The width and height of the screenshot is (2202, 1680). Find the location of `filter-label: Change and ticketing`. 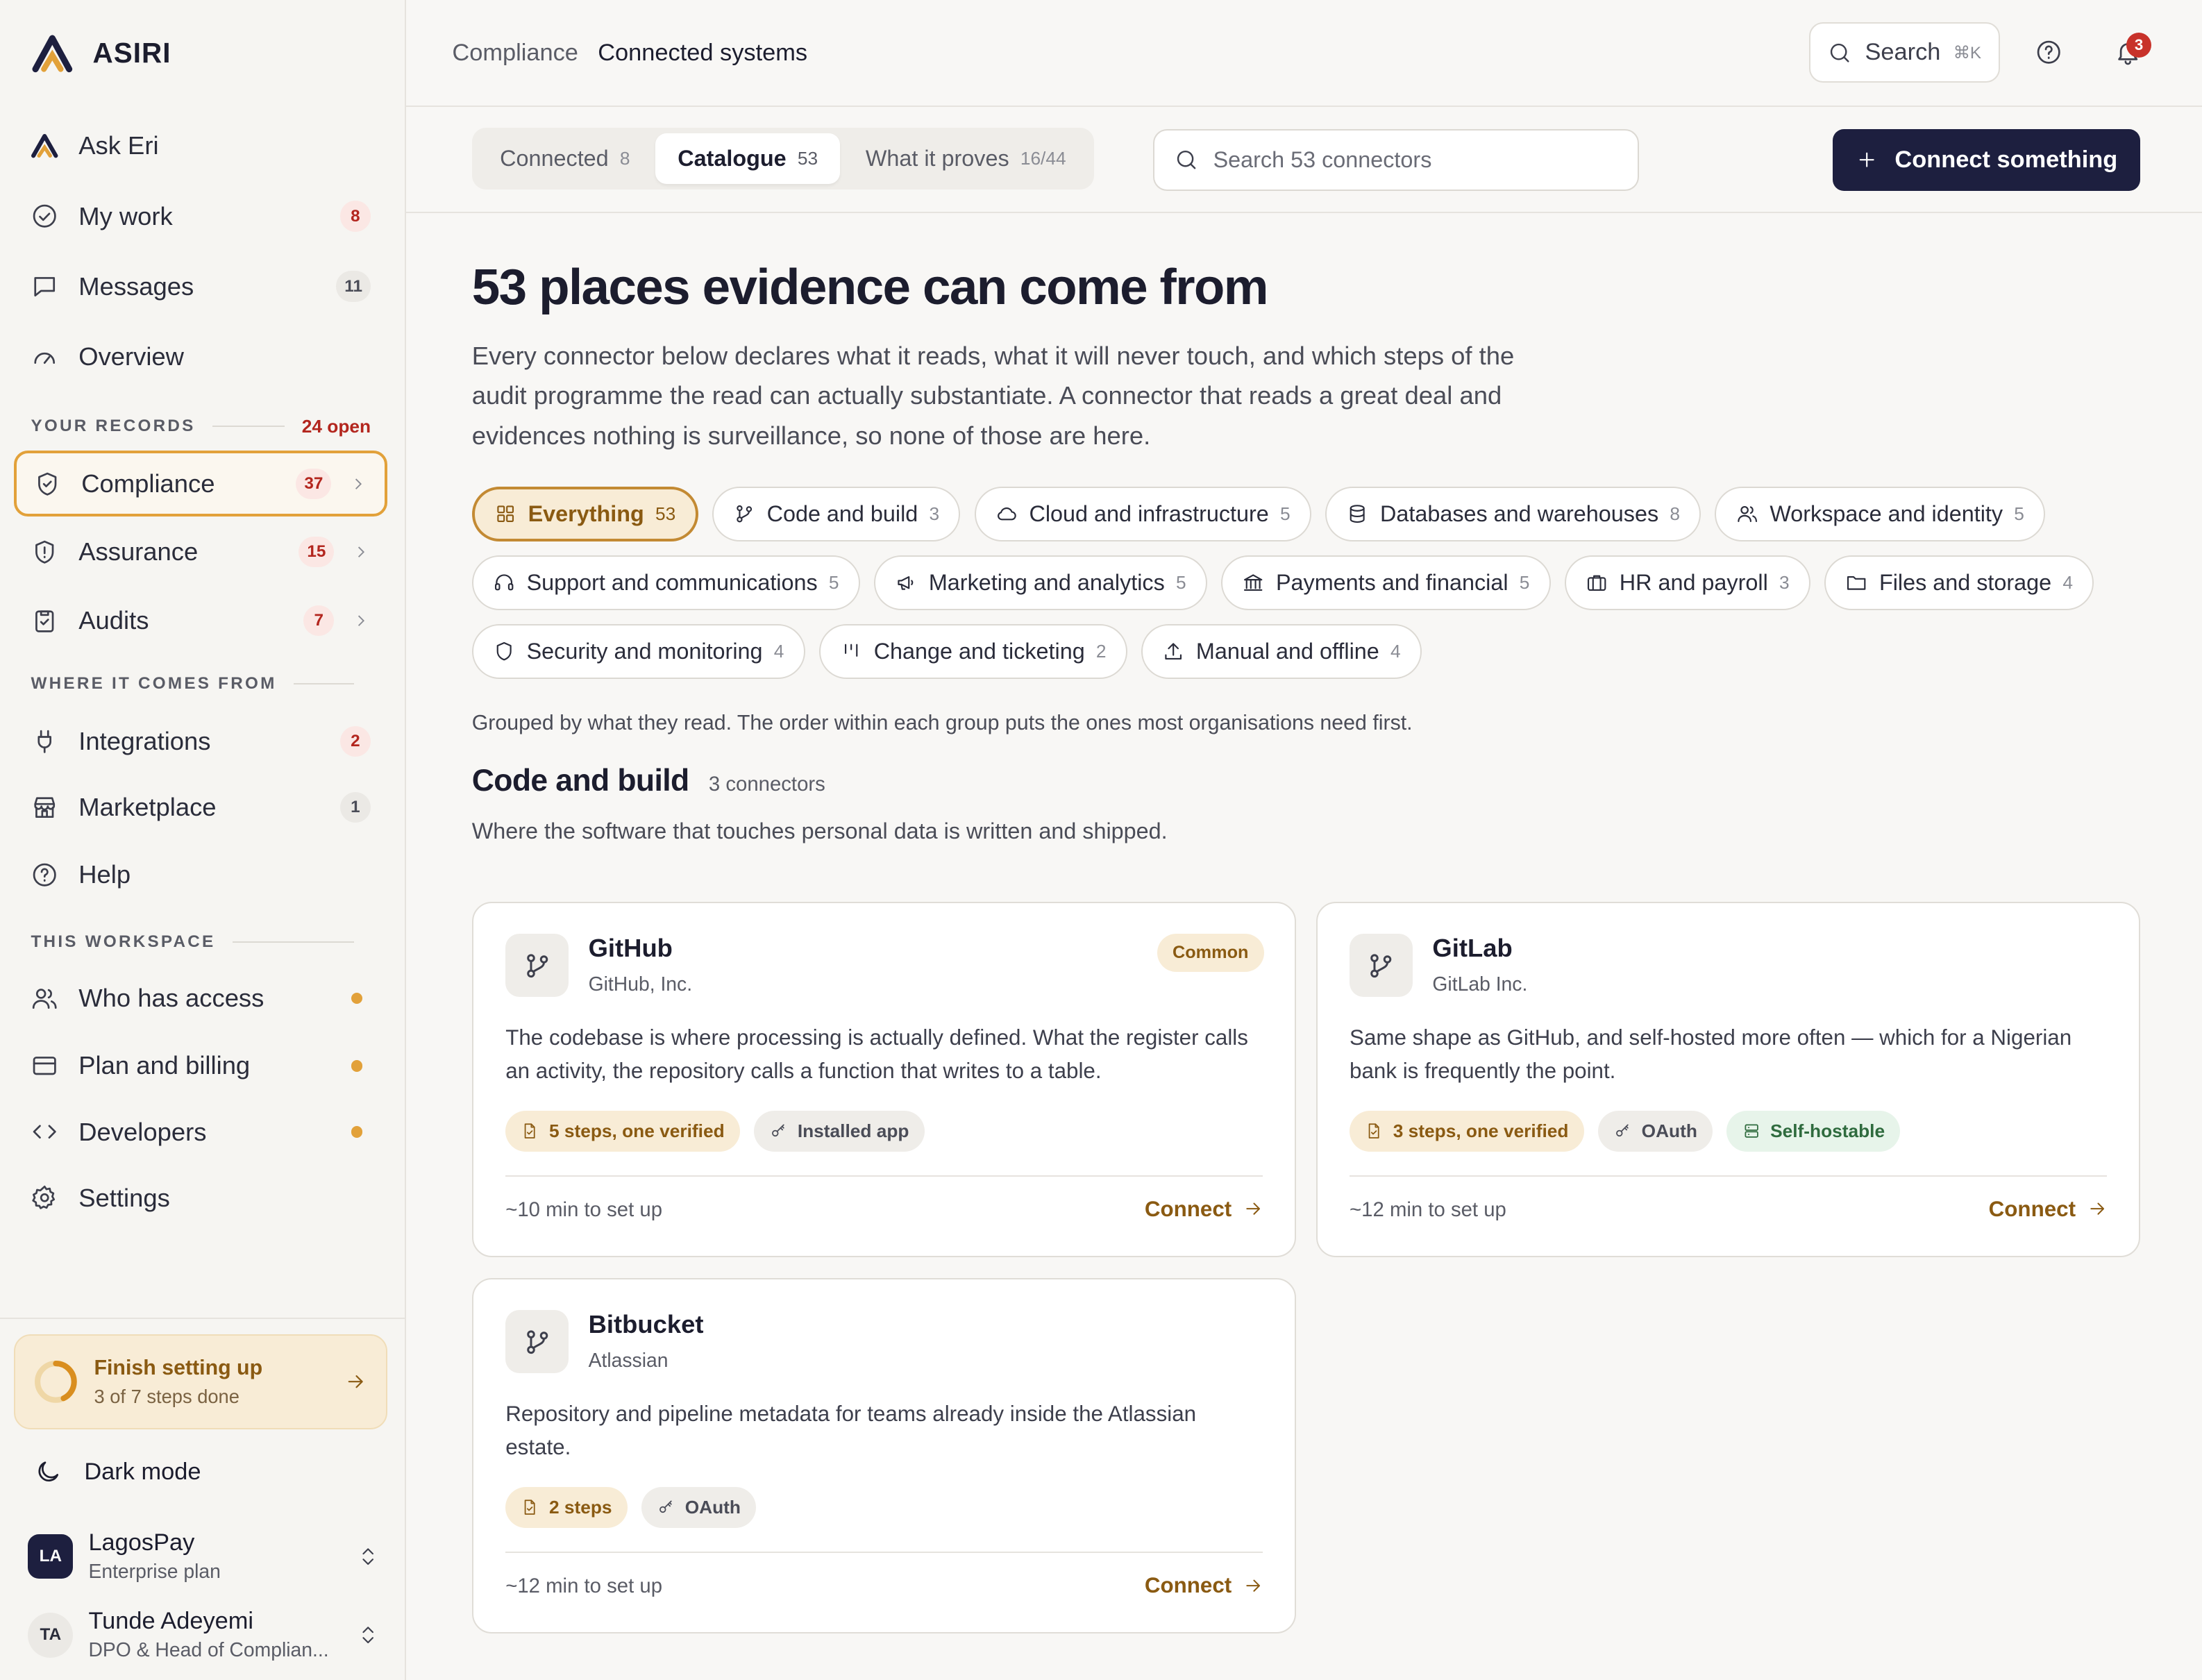

filter-label: Change and ticketing is located at coordinates (979, 651).